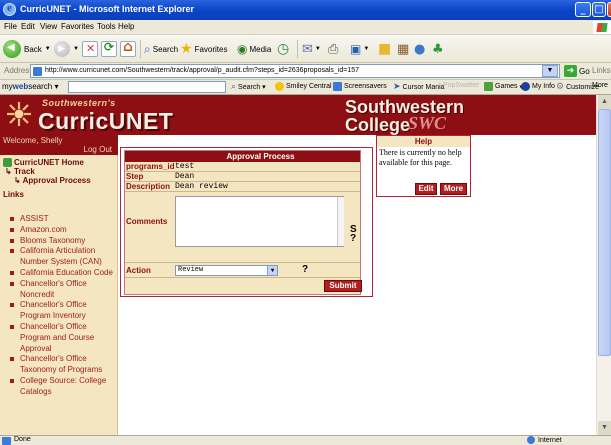 This screenshot has height=445, width=611. Describe the element at coordinates (48, 49) in the screenshot. I see `back-dropdown-icon: ▼` at that location.